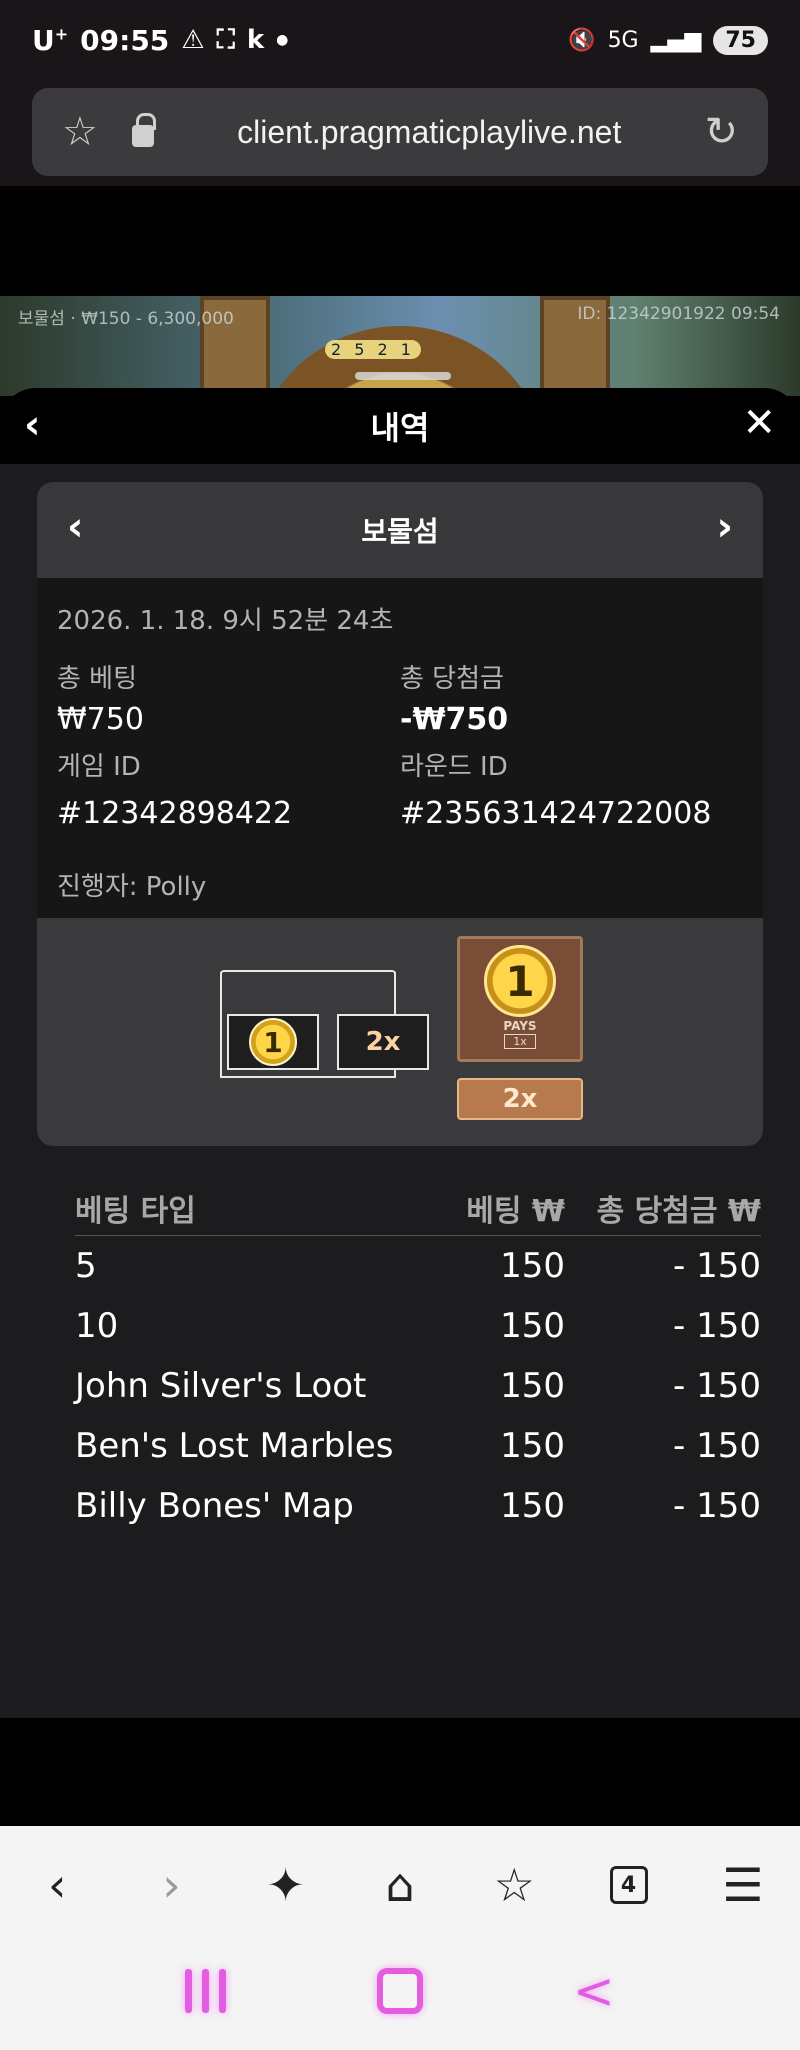  What do you see at coordinates (221, 1386) in the screenshot?
I see `bet-type-cell: John Silver's Loot` at bounding box center [221, 1386].